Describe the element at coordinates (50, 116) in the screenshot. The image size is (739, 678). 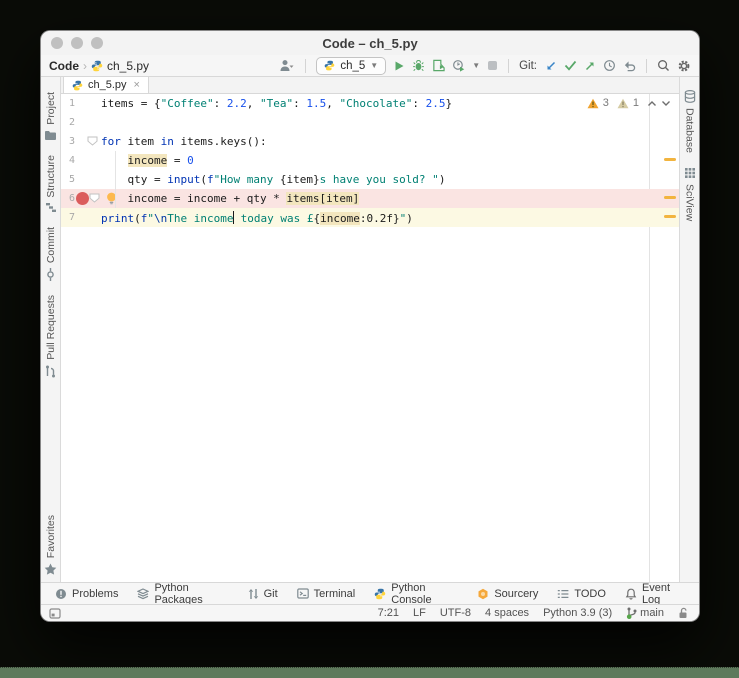
I see `sidebar-item-project: Project` at that location.